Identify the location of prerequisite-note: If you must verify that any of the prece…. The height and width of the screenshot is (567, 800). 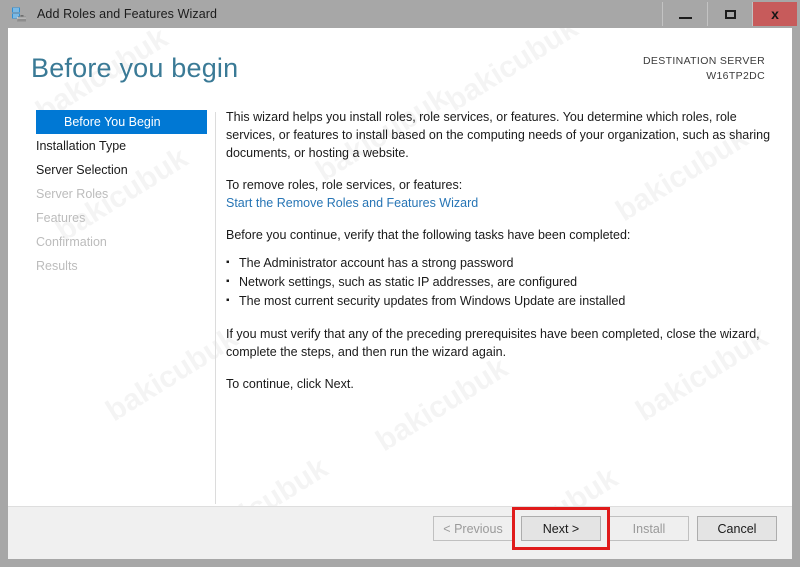
(493, 343).